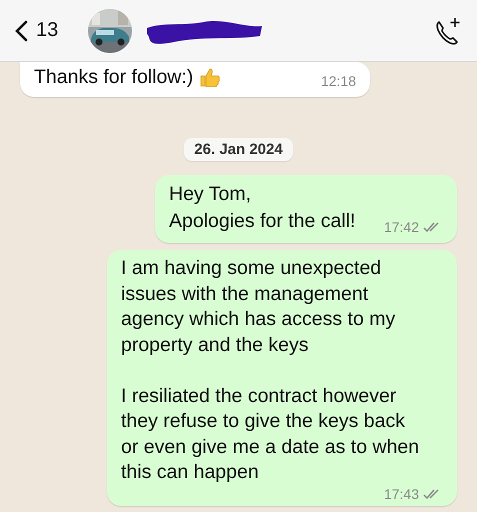  Describe the element at coordinates (401, 227) in the screenshot. I see `message-time: 17:42` at that location.